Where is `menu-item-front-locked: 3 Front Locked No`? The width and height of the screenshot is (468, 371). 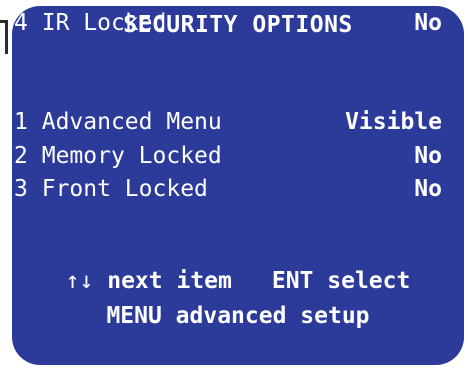
menu-item-front-locked: 3 Front Locked No is located at coordinates (232, 189).